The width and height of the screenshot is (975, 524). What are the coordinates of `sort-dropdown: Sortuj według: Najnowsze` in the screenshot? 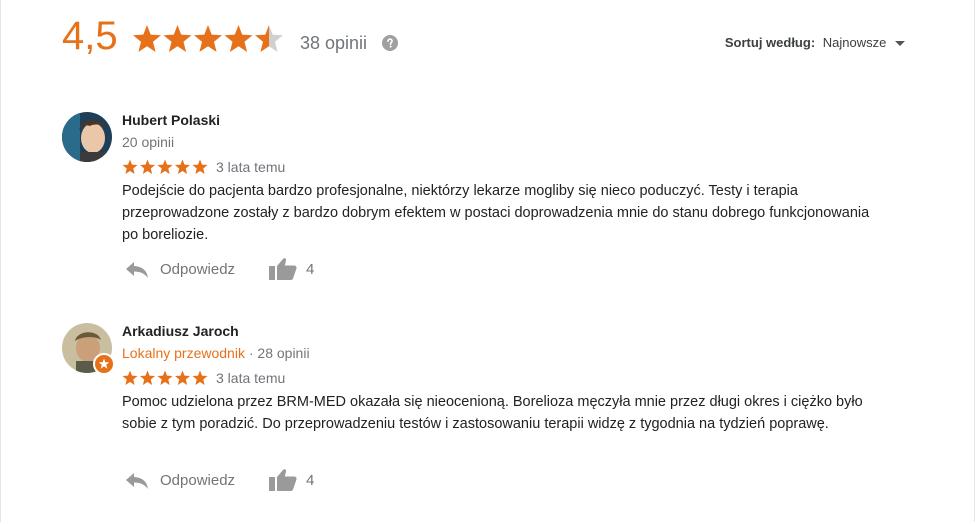 It's located at (815, 42).